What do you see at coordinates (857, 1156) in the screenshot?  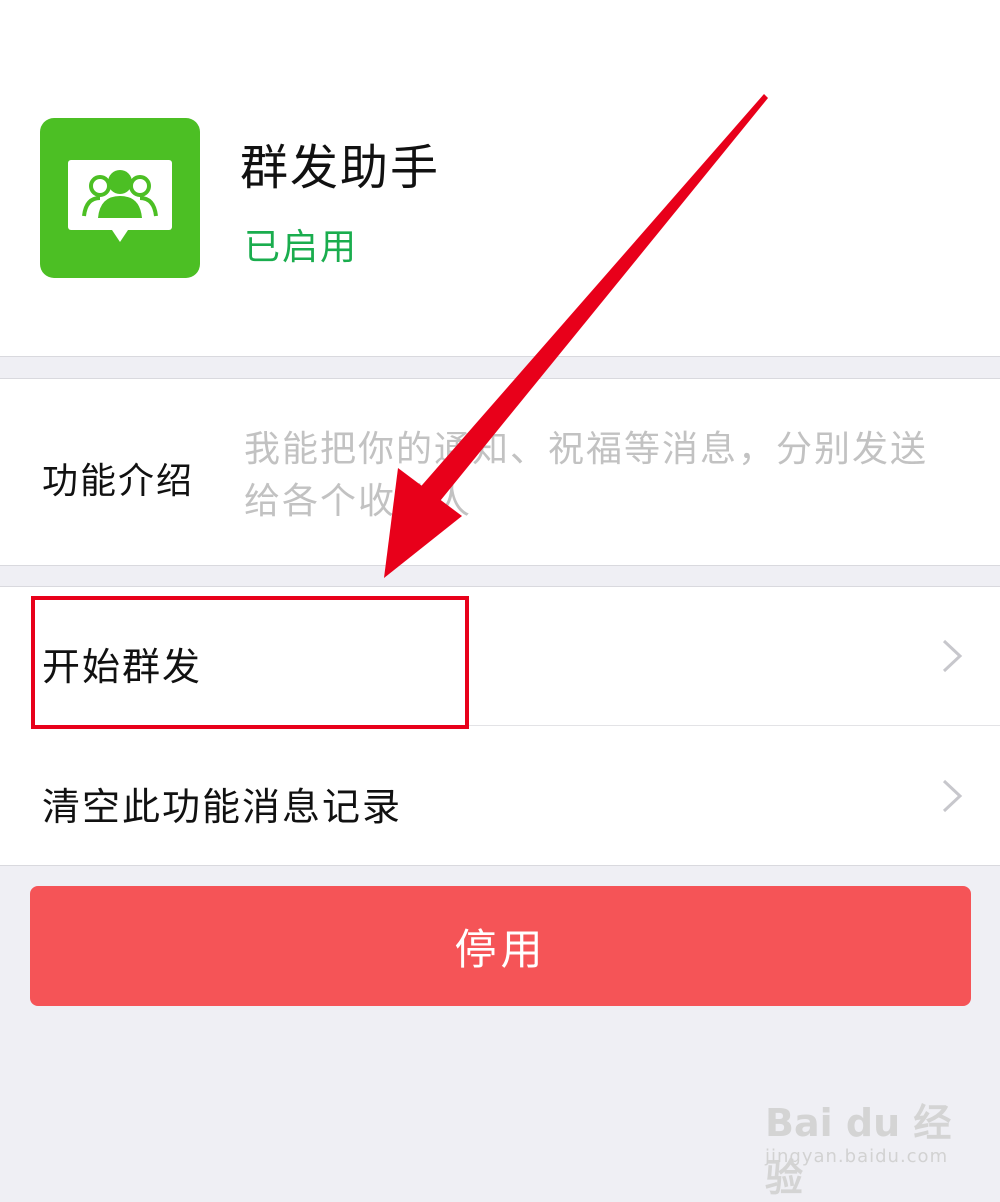 I see `watermark-url: jingyan.baidu.com` at bounding box center [857, 1156].